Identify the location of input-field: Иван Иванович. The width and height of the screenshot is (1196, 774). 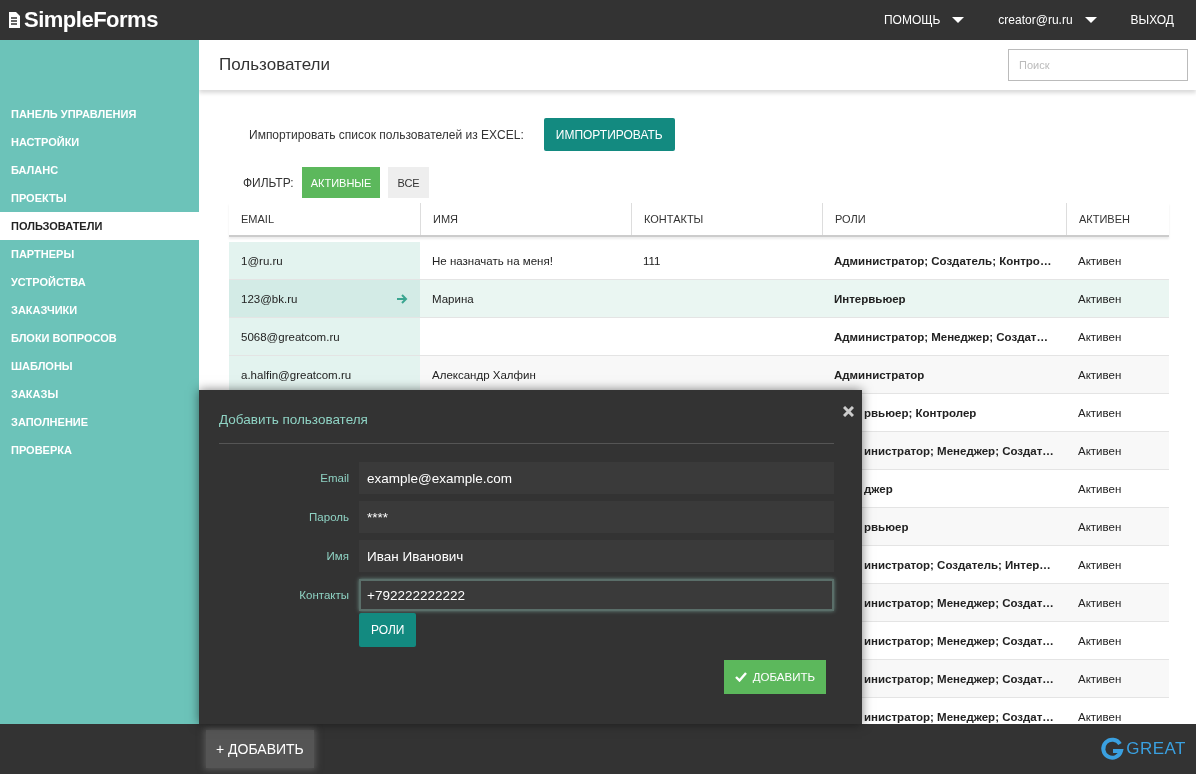
(596, 556).